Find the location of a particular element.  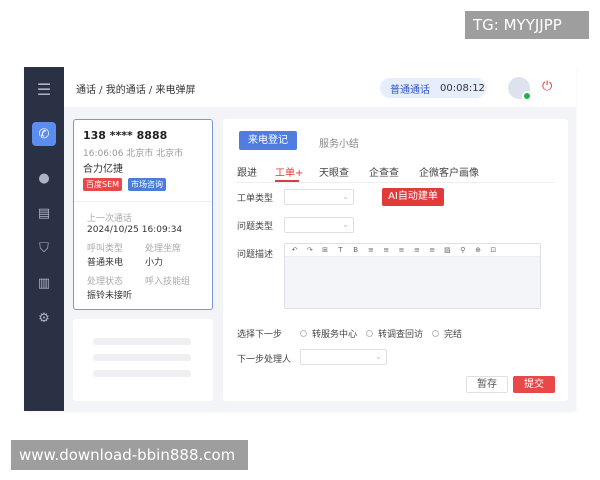

agent-label: 处理坐席 is located at coordinates (163, 249).